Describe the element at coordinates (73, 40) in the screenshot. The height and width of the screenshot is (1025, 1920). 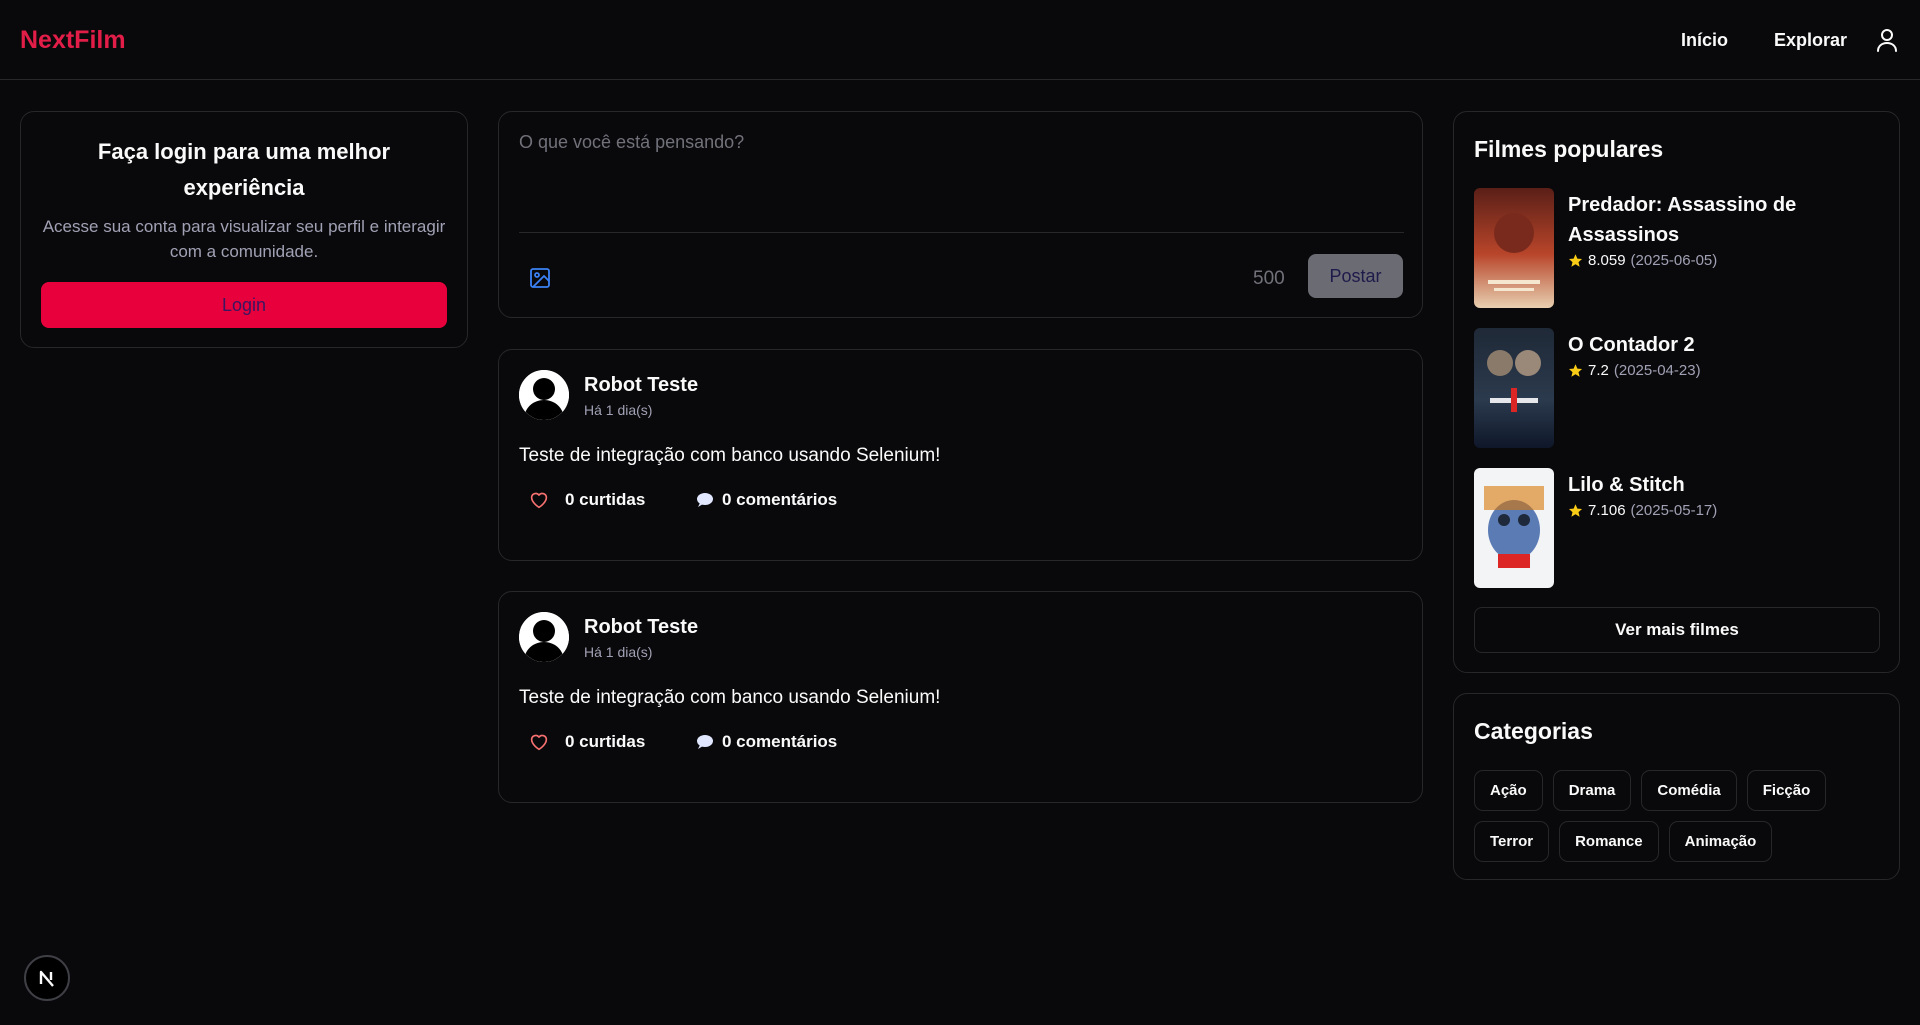
I see `logo: NextFilm` at that location.